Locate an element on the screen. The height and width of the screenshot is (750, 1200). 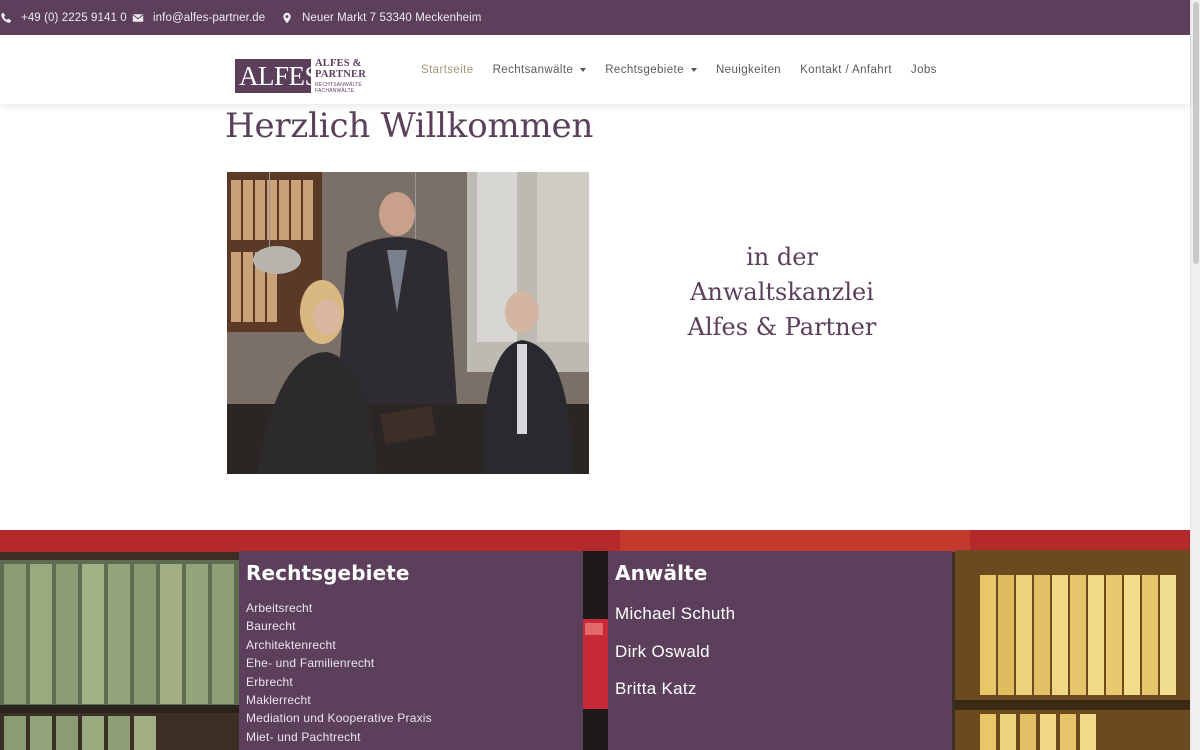
nav-label: Kontakt / Anfahrt is located at coordinates (846, 69).